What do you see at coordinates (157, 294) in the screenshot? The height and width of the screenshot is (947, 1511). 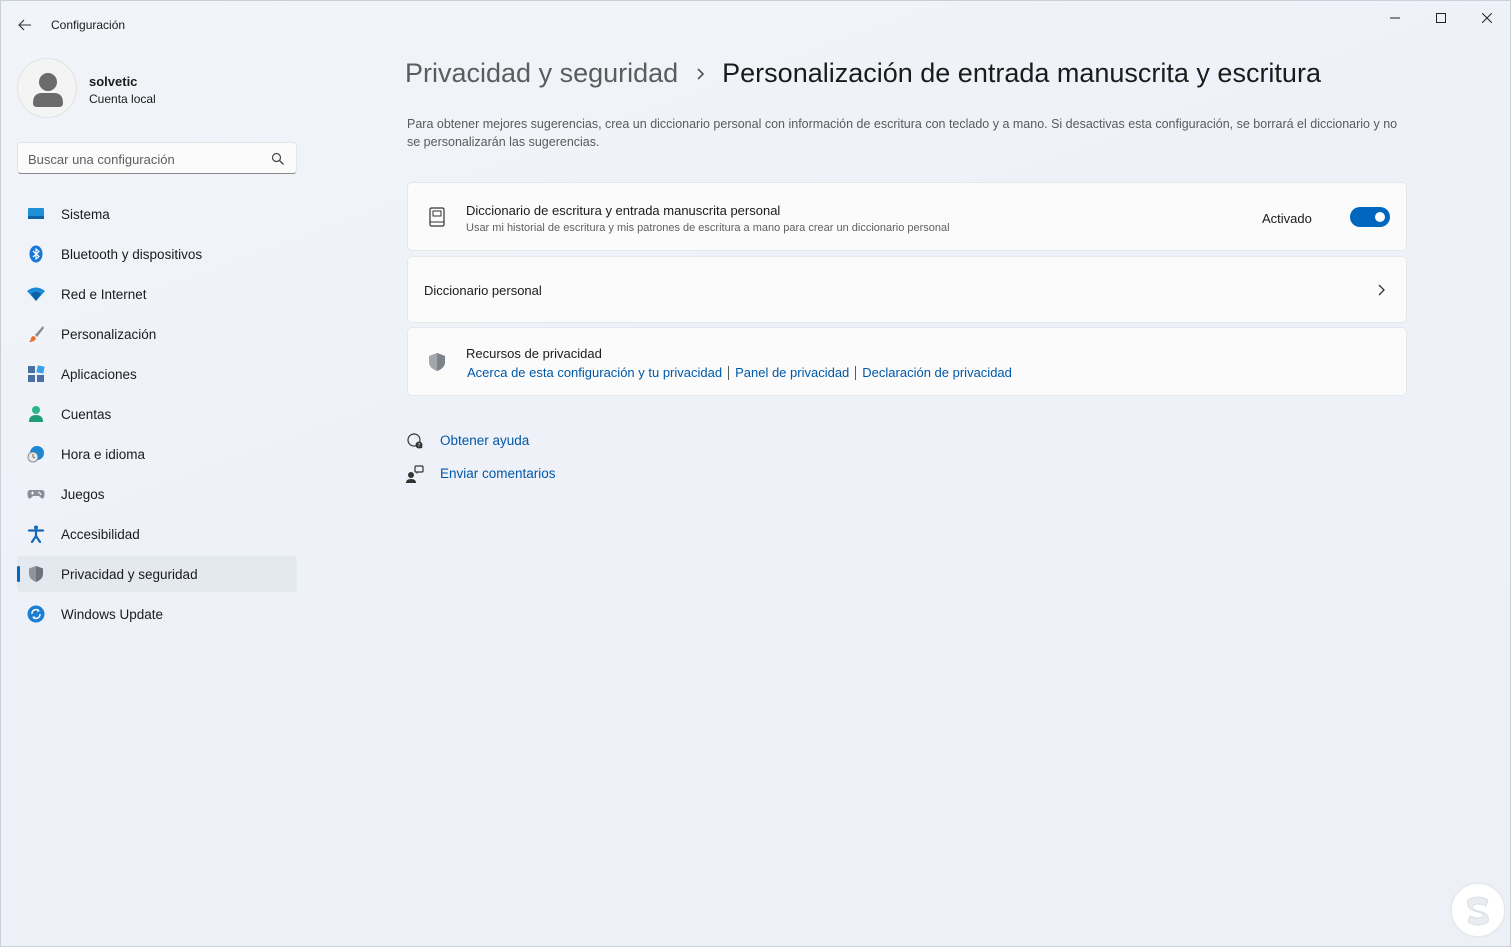 I see `sidebar-item-red: Red e Internet` at bounding box center [157, 294].